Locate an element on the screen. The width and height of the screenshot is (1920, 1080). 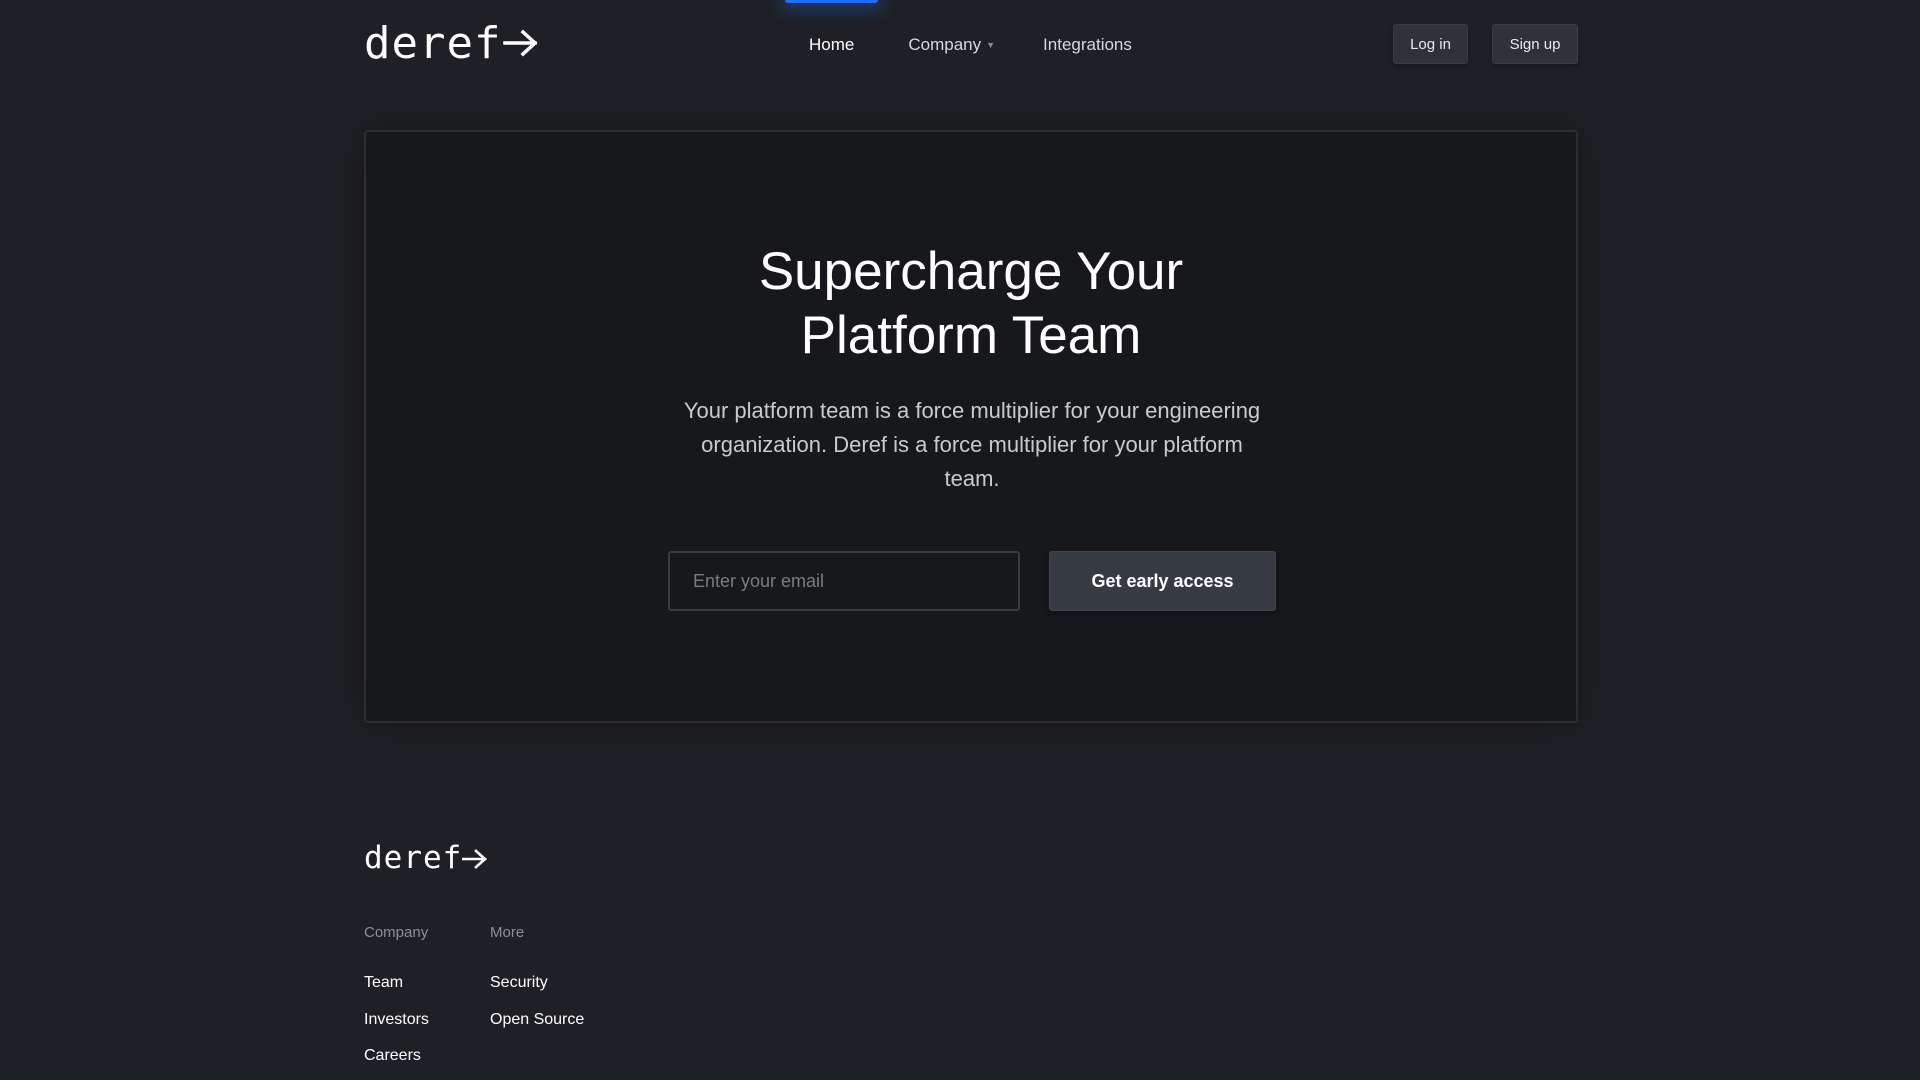
nav-integrations: Integrations is located at coordinates (1087, 45).